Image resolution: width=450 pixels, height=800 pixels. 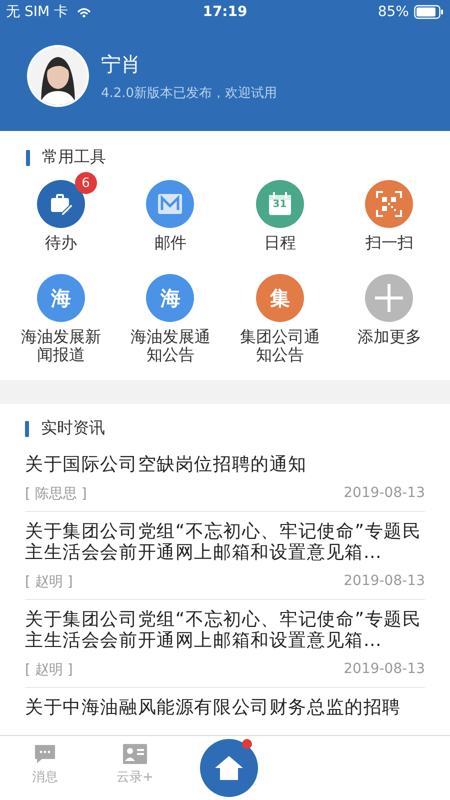 What do you see at coordinates (225, 707) in the screenshot?
I see `news-title: 关于中海油融风能源有限公司财务总监的招聘` at bounding box center [225, 707].